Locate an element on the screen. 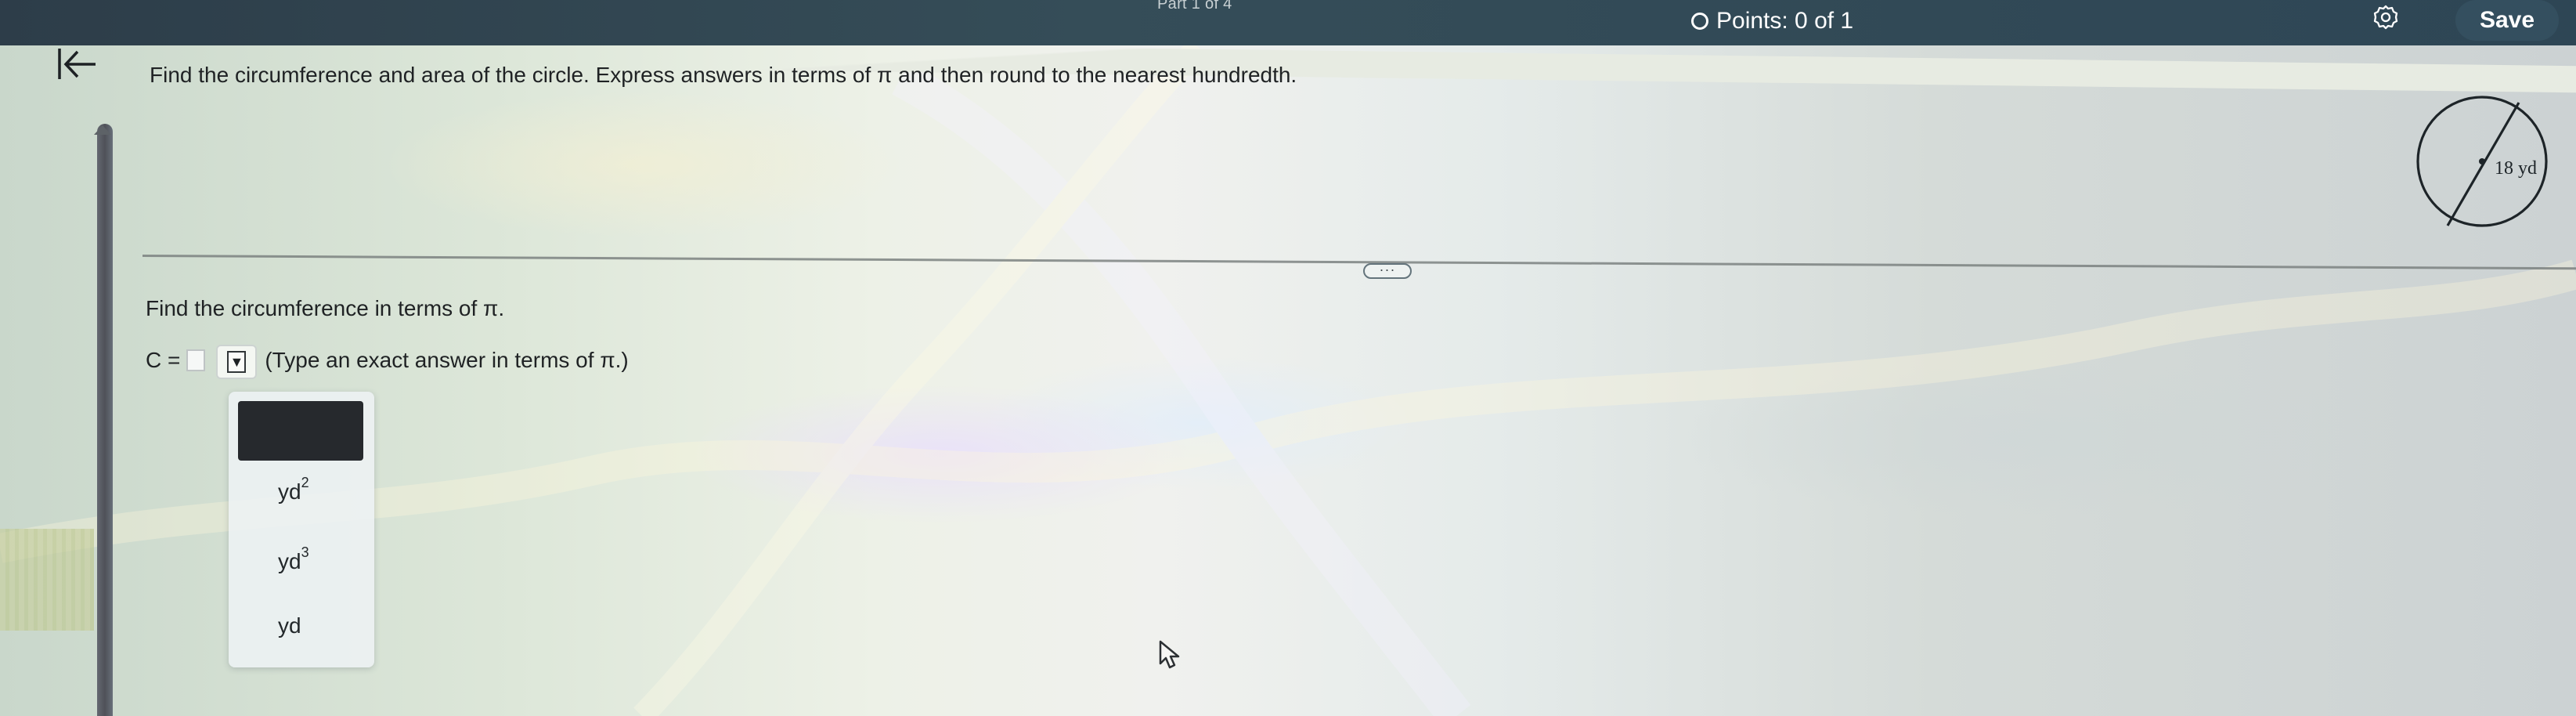 The image size is (2576, 716). unit-dropdown-menu: yd 2 yd 3 yd is located at coordinates (301, 530).